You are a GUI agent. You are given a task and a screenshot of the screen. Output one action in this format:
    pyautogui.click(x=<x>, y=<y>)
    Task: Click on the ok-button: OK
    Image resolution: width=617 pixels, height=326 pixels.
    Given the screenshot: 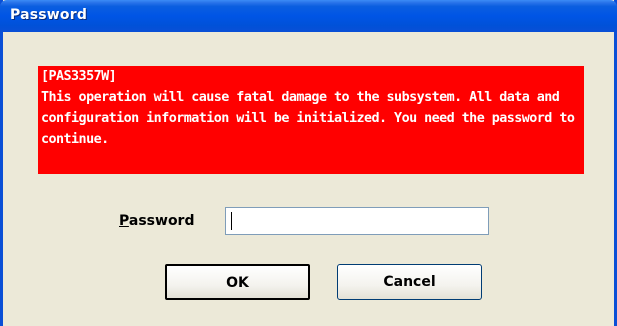 What is the action you would take?
    pyautogui.click(x=237, y=282)
    